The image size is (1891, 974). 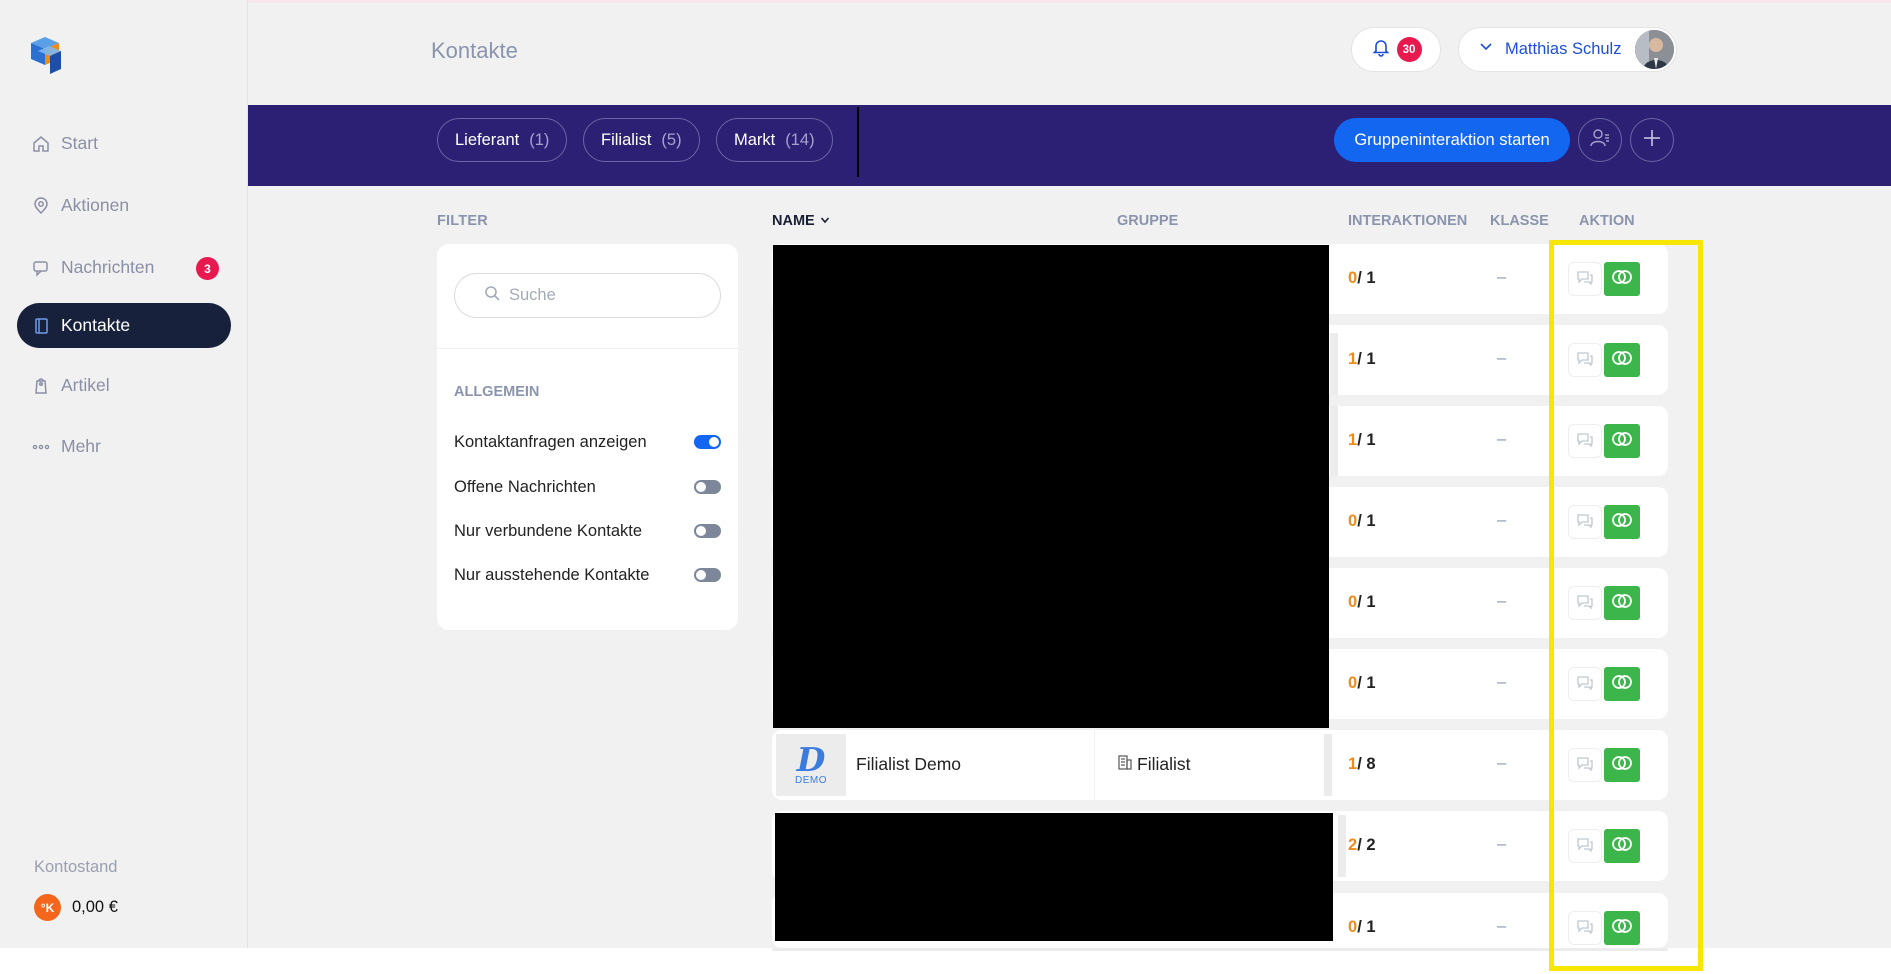 I want to click on sidebar-item-nachrichten: Nachrichten 3, so click(x=124, y=267).